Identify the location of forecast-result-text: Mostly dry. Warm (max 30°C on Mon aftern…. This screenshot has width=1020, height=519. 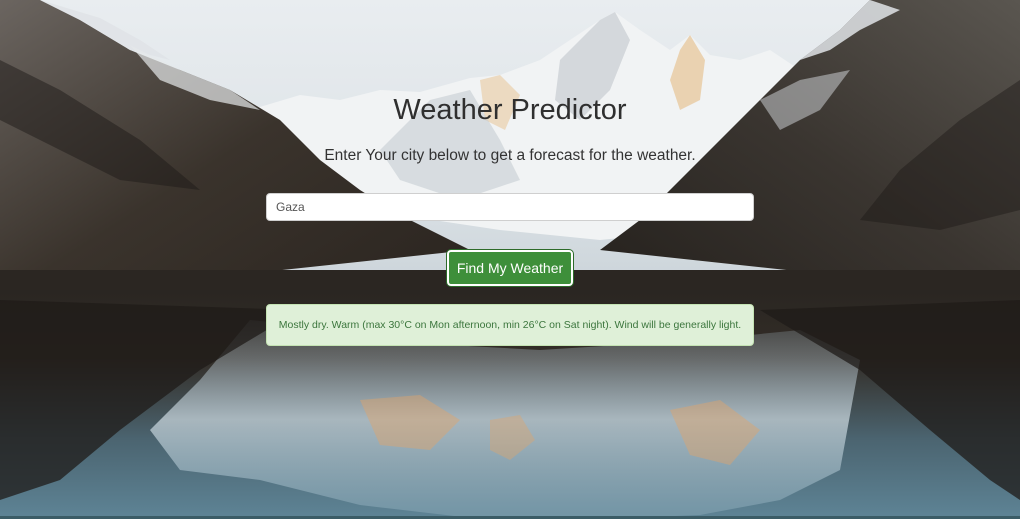
(510, 325).